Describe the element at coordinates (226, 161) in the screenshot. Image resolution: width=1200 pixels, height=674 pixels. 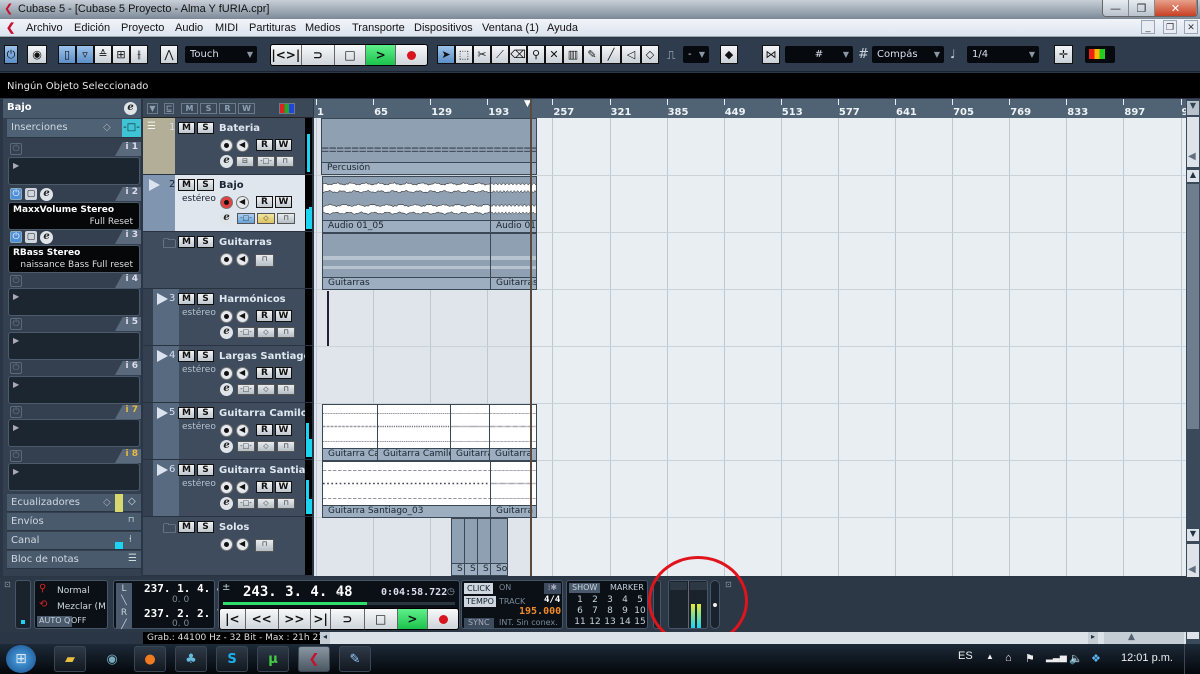
I see `edit-channel-settings-button: e` at that location.